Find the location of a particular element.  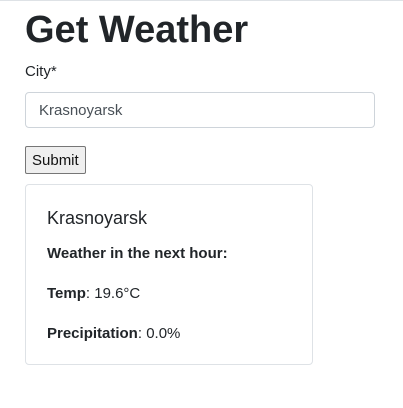

temperature-label: Temp is located at coordinates (66, 293).